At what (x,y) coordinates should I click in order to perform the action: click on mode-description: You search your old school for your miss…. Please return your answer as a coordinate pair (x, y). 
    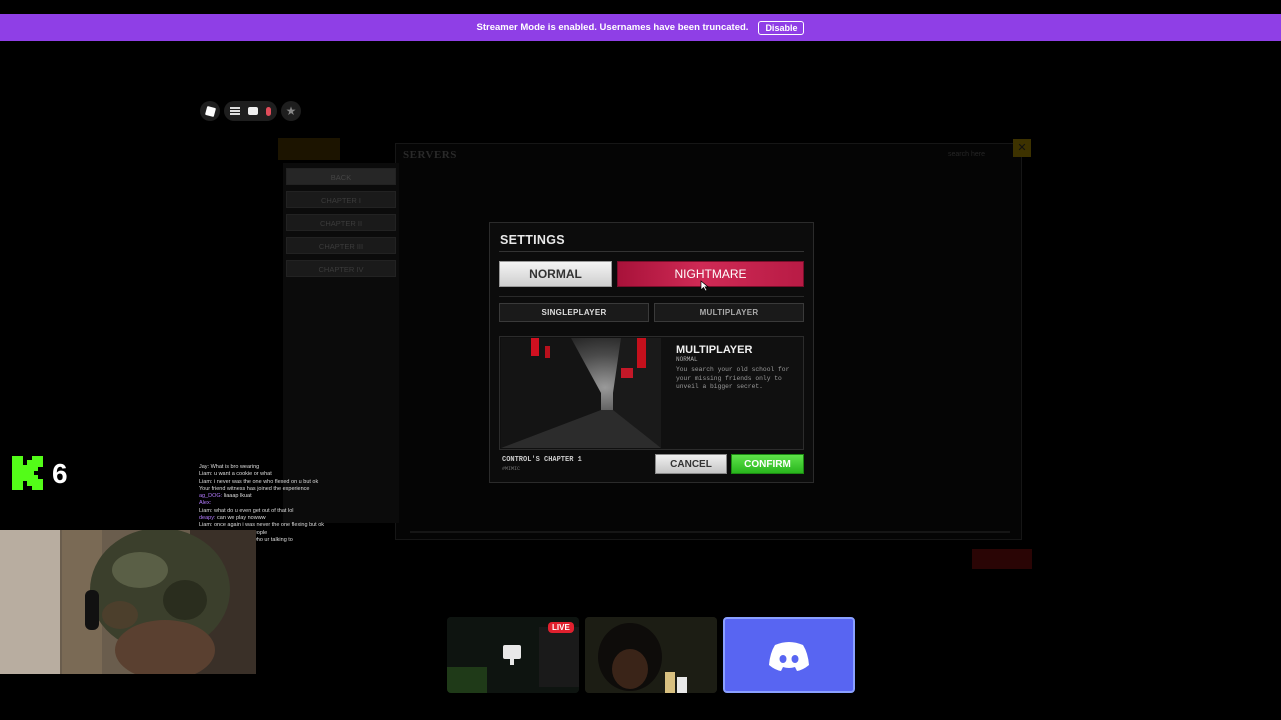
    Looking at the image, I should click on (733, 378).